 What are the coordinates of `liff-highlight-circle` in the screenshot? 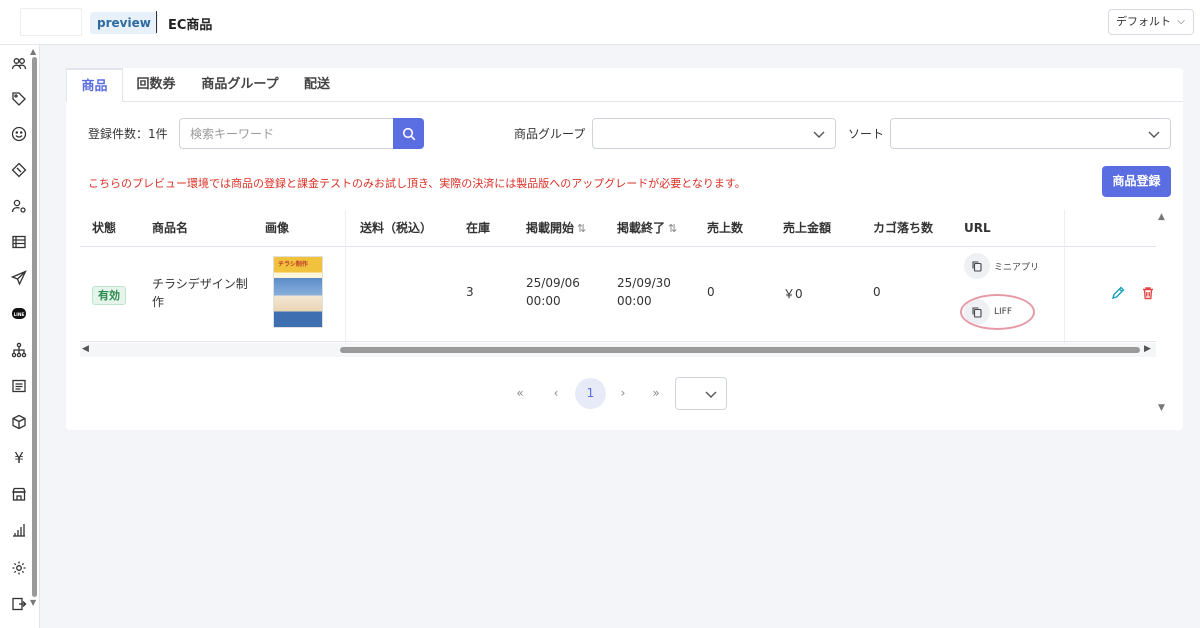 It's located at (997, 312).